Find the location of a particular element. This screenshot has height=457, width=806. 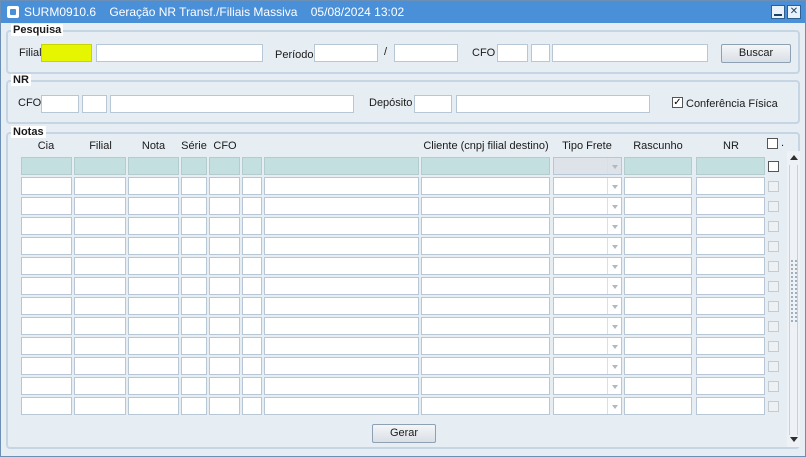

close-button: ✕ is located at coordinates (794, 12).